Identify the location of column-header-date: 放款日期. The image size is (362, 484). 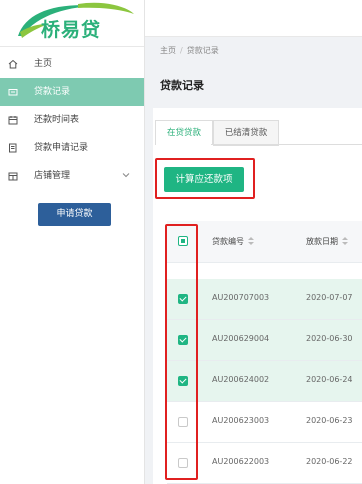
(327, 241).